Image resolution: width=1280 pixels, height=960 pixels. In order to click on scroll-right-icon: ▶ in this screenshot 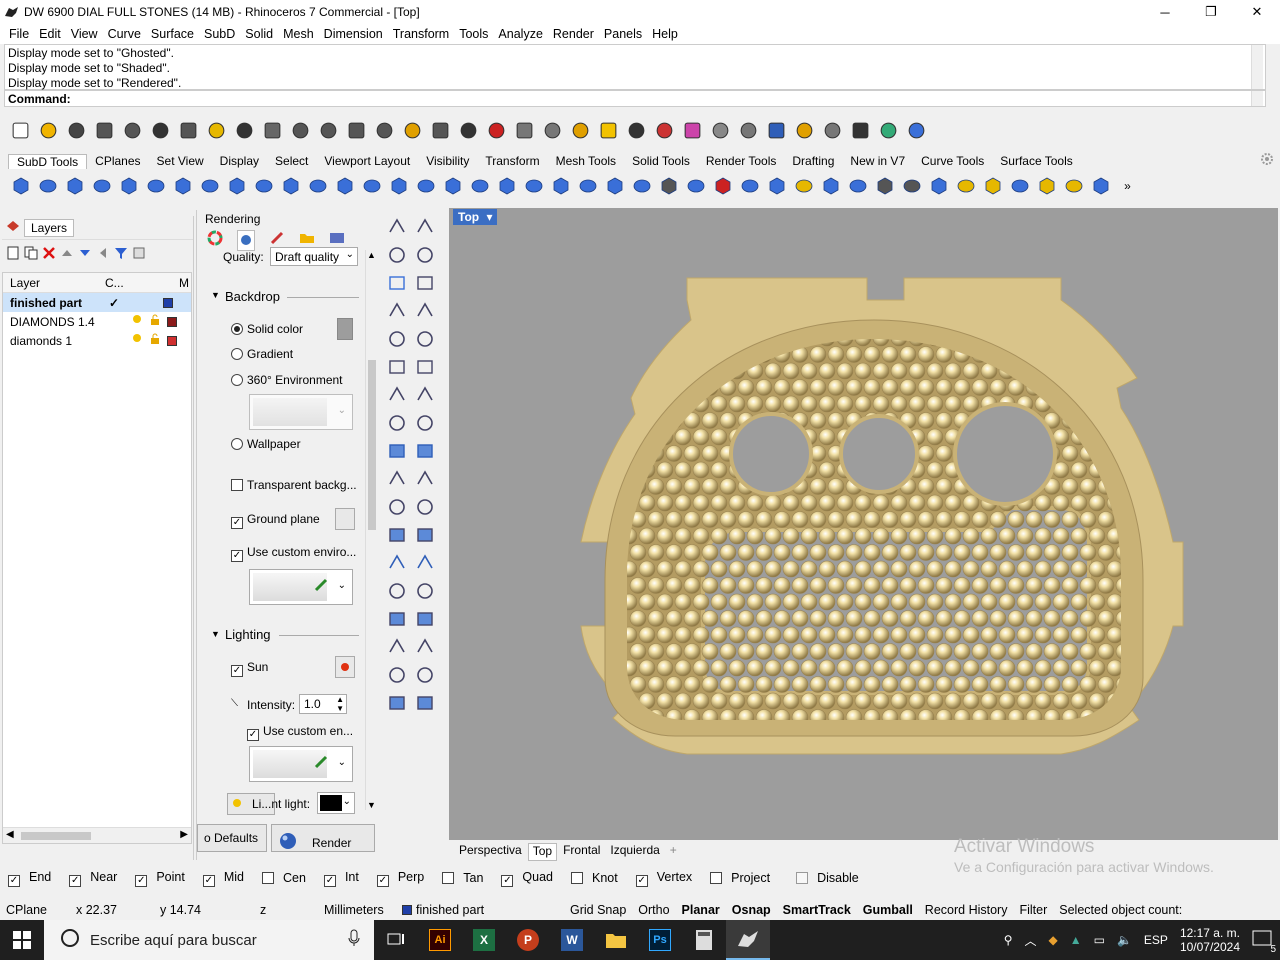, I will do `click(184, 834)`.